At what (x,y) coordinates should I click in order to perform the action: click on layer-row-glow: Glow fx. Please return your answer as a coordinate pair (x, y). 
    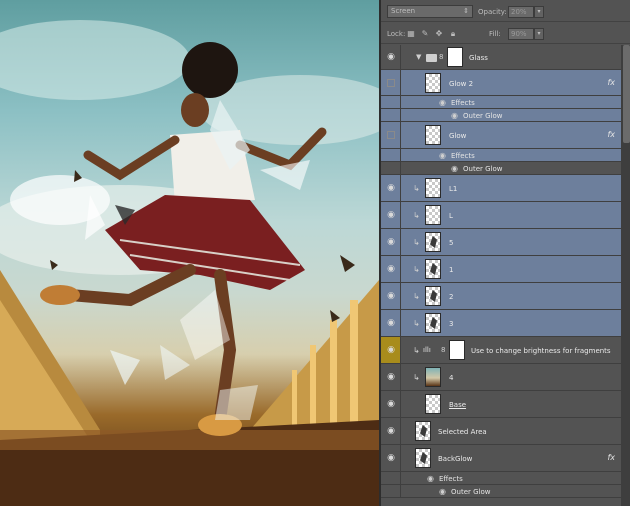
    Looking at the image, I should click on (501, 135).